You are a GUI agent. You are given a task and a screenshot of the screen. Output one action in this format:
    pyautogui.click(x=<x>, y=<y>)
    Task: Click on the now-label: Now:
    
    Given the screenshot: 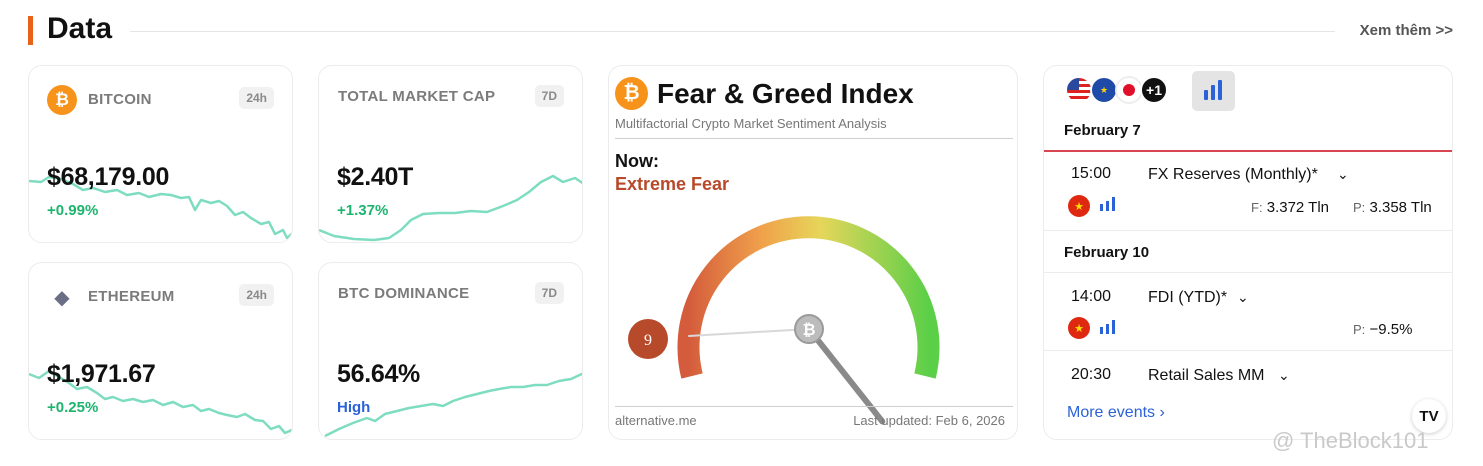 What is the action you would take?
    pyautogui.click(x=637, y=161)
    